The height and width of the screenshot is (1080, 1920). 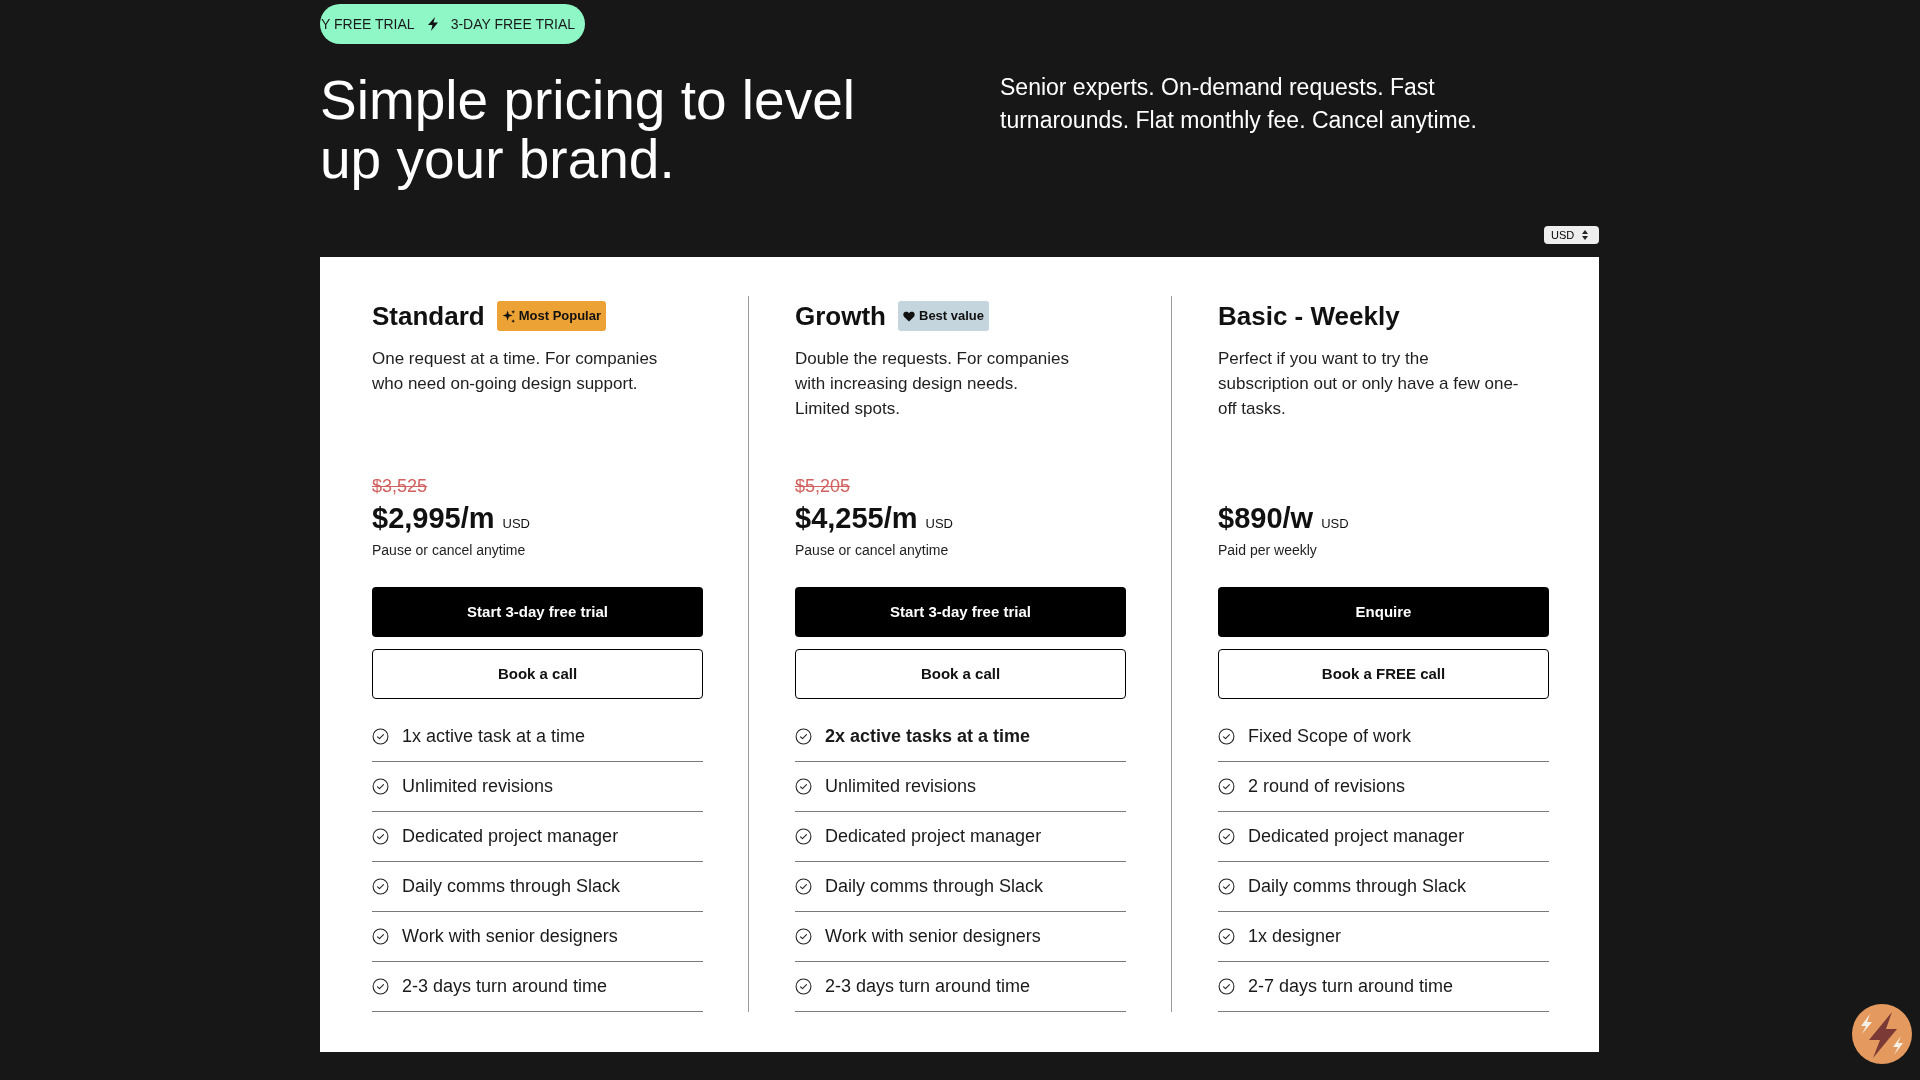 What do you see at coordinates (1327, 786) in the screenshot?
I see `feature-text: 2 round of revisions` at bounding box center [1327, 786].